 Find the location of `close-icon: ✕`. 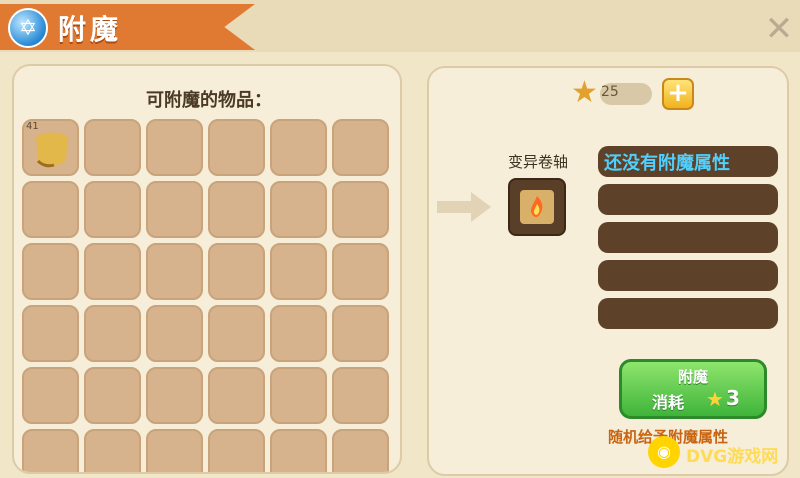

close-icon: ✕ is located at coordinates (779, 29).